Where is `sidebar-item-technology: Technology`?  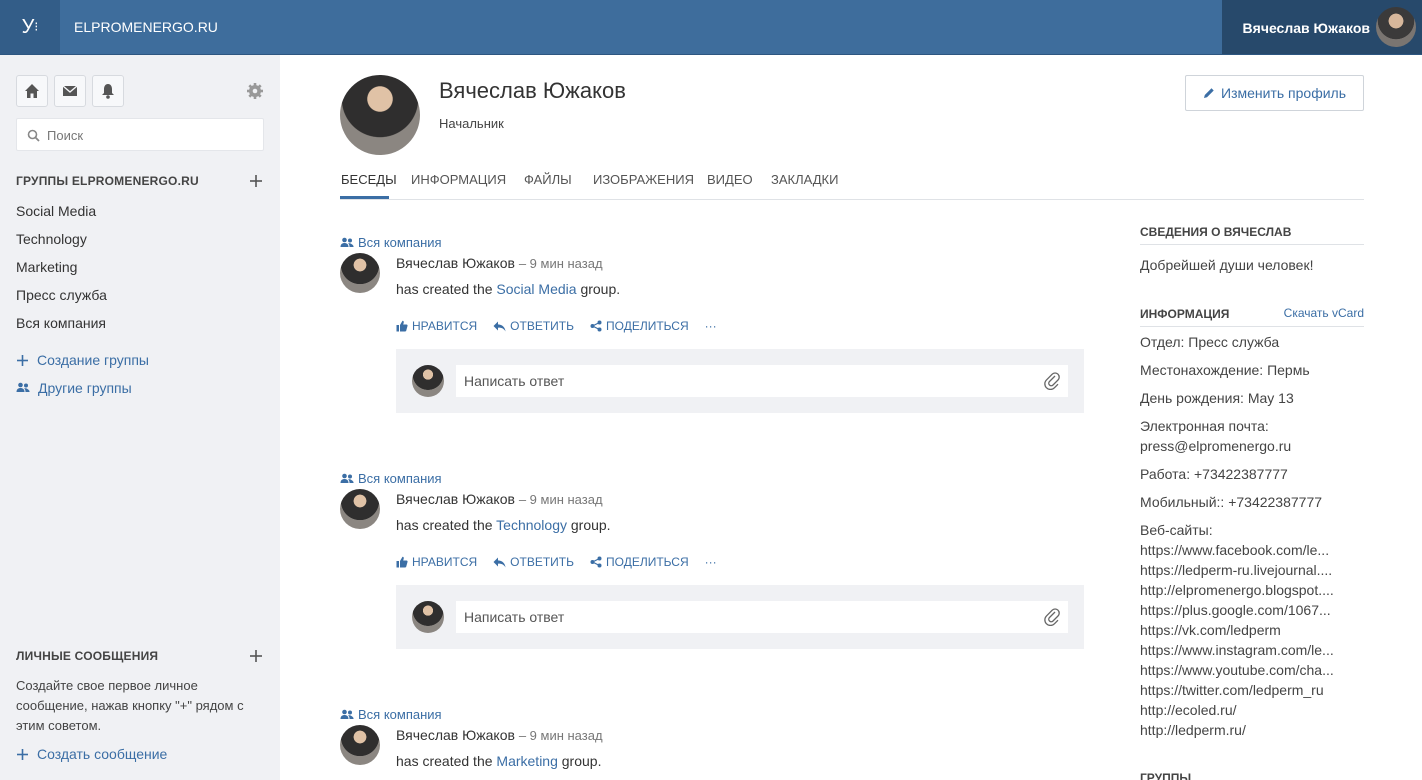 sidebar-item-technology: Technology is located at coordinates (51, 239).